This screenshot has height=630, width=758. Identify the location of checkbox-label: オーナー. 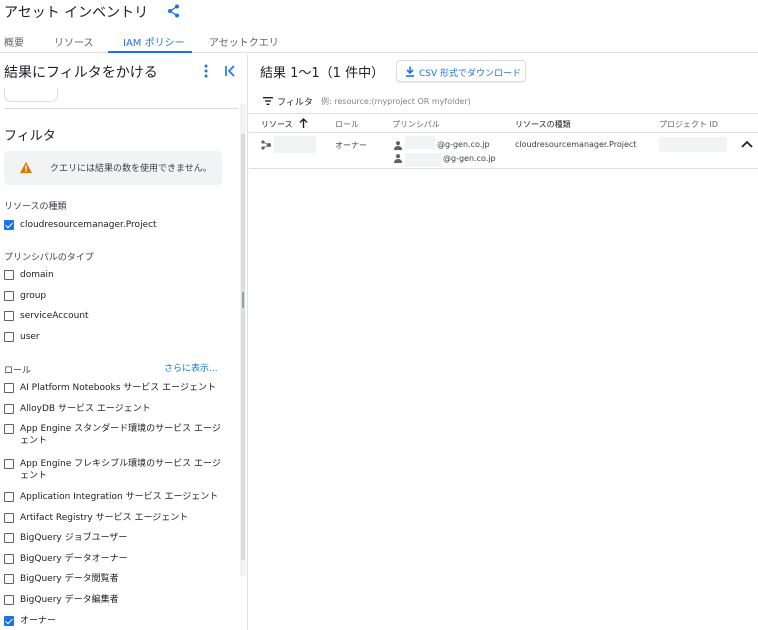
(38, 621).